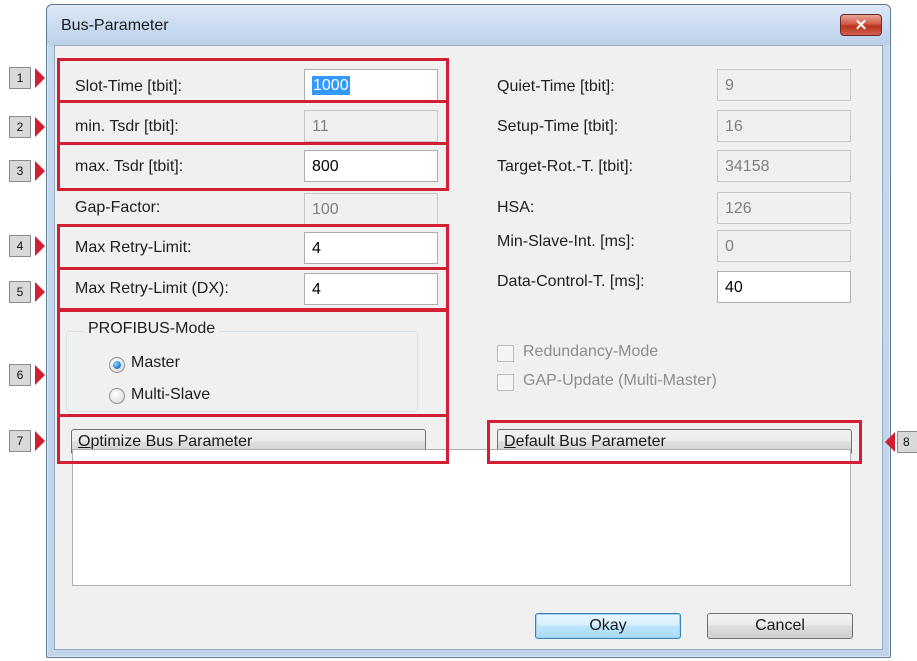 The image size is (917, 661). What do you see at coordinates (40, 375) in the screenshot?
I see `marker-6-arrow` at bounding box center [40, 375].